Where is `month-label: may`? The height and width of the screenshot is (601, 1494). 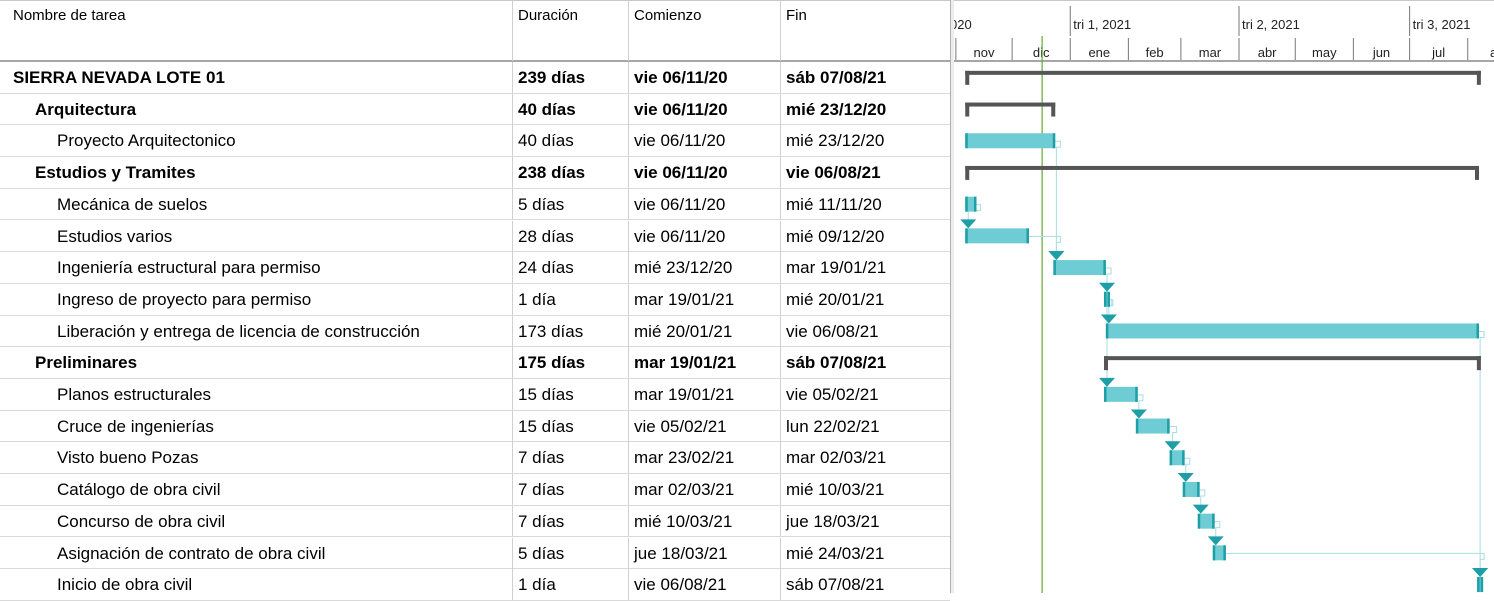
month-label: may is located at coordinates (1324, 52).